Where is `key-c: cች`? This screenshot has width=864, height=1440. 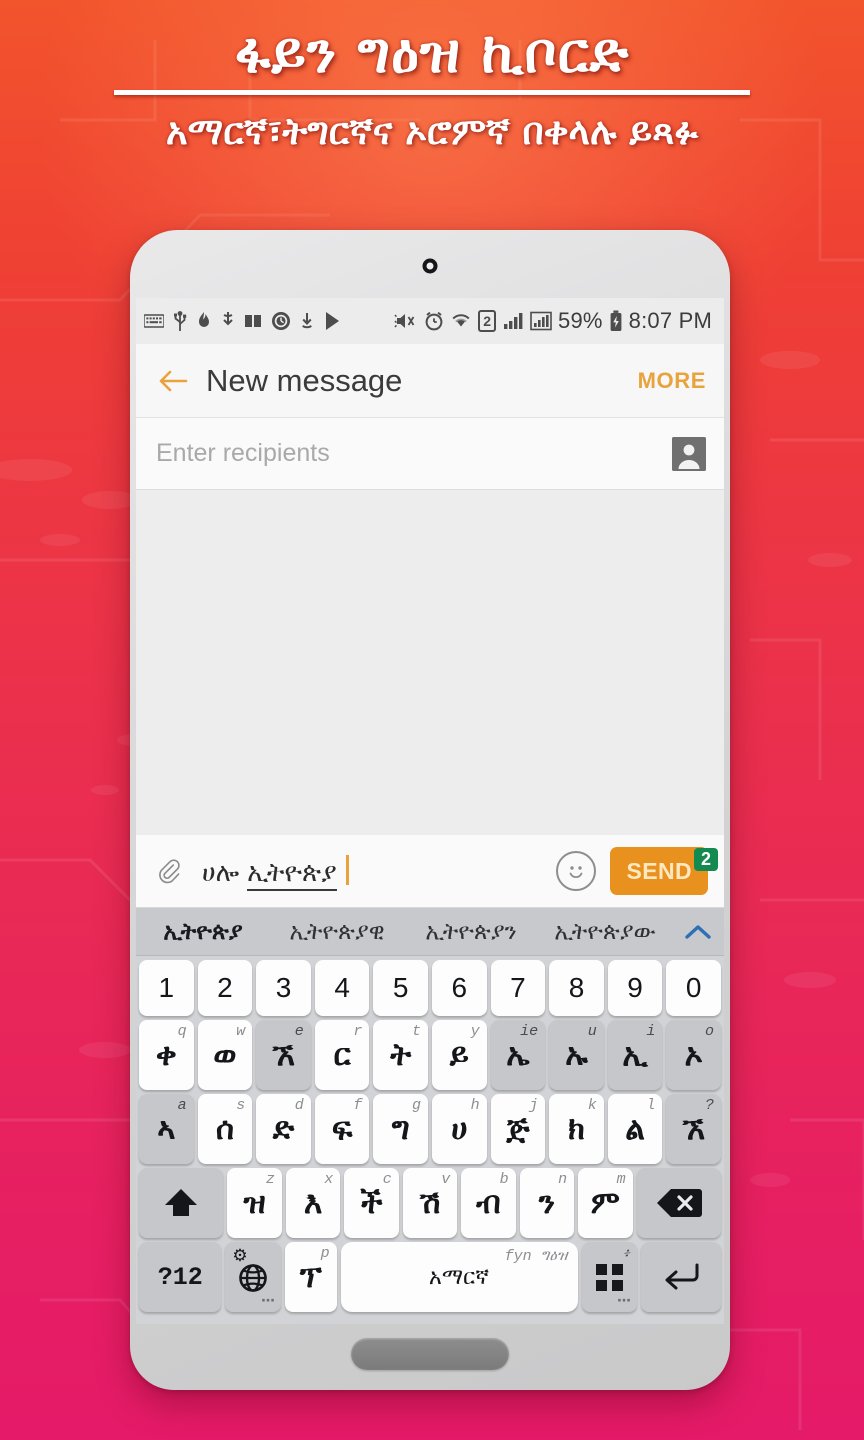 key-c: cች is located at coordinates (371, 1203).